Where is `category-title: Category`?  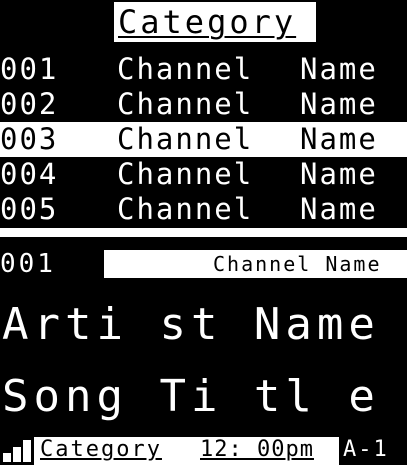 category-title: Category is located at coordinates (215, 22).